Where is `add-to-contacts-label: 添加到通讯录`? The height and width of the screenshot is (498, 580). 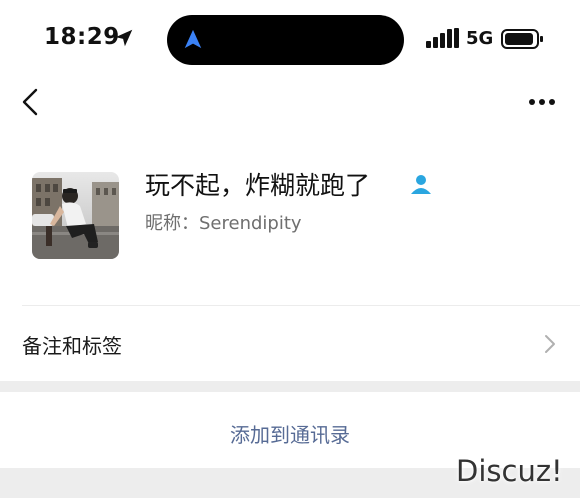 add-to-contacts-label: 添加到通讯录 is located at coordinates (290, 435).